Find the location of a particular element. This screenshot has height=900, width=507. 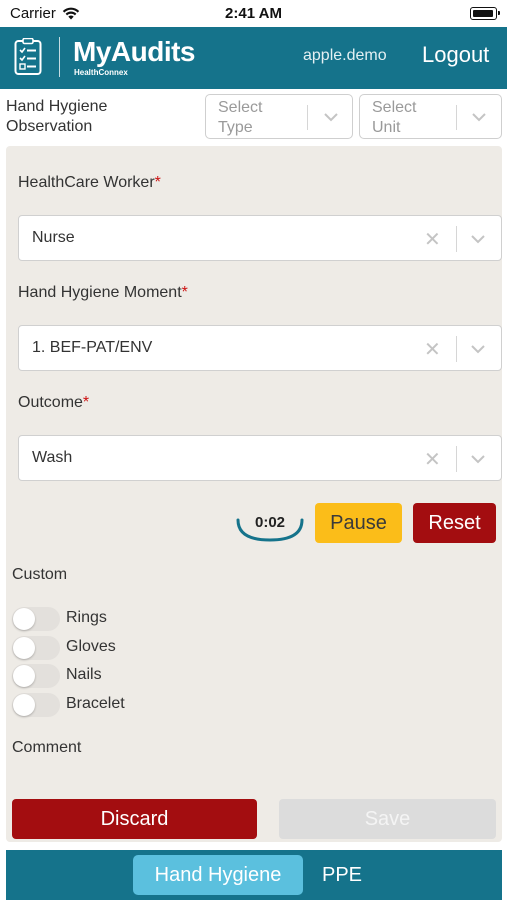

pause-button: Pause is located at coordinates (358, 523).